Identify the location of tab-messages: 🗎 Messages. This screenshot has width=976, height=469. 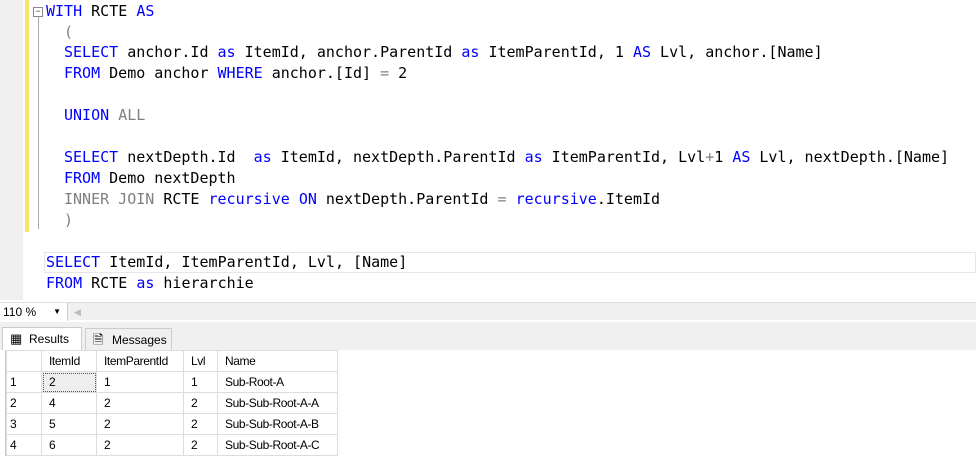
(128, 339).